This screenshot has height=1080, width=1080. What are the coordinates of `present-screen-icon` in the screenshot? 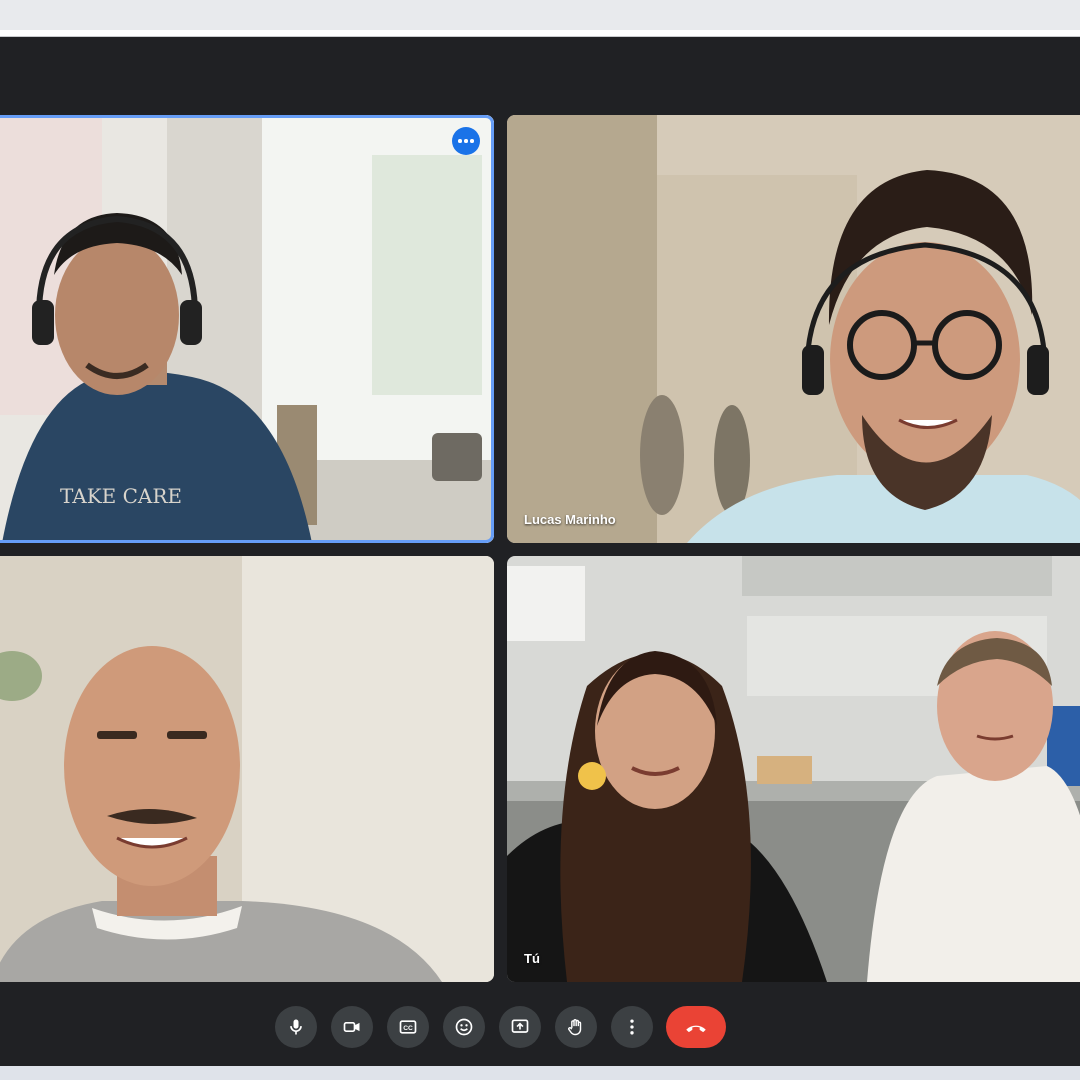 It's located at (520, 1026).